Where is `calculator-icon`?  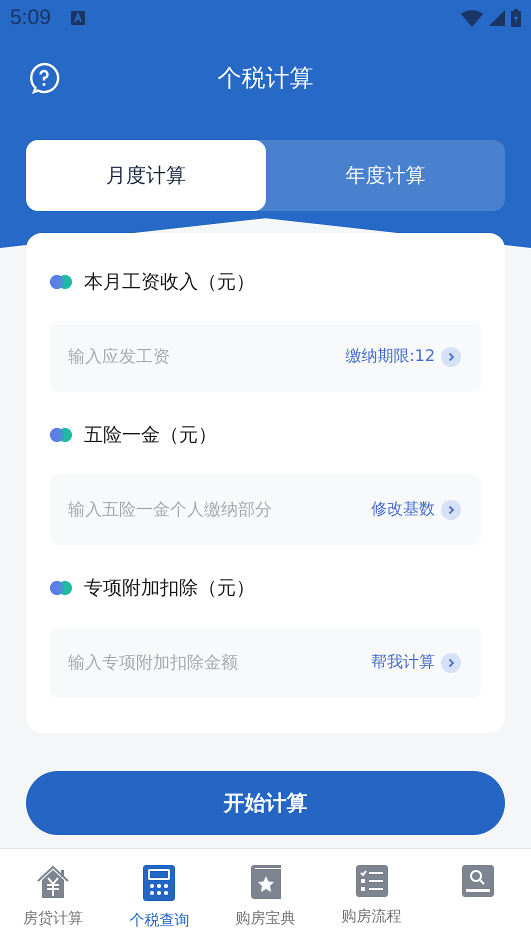 calculator-icon is located at coordinates (159, 883).